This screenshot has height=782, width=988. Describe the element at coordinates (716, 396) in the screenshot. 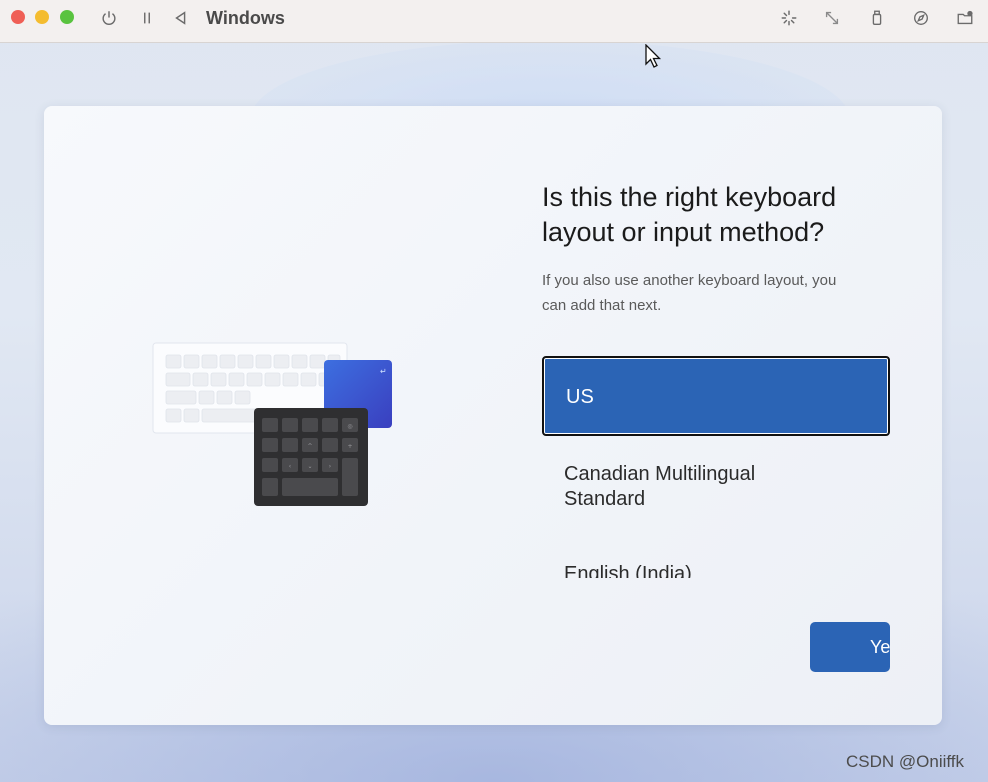

I see `layout-option-us: US` at that location.